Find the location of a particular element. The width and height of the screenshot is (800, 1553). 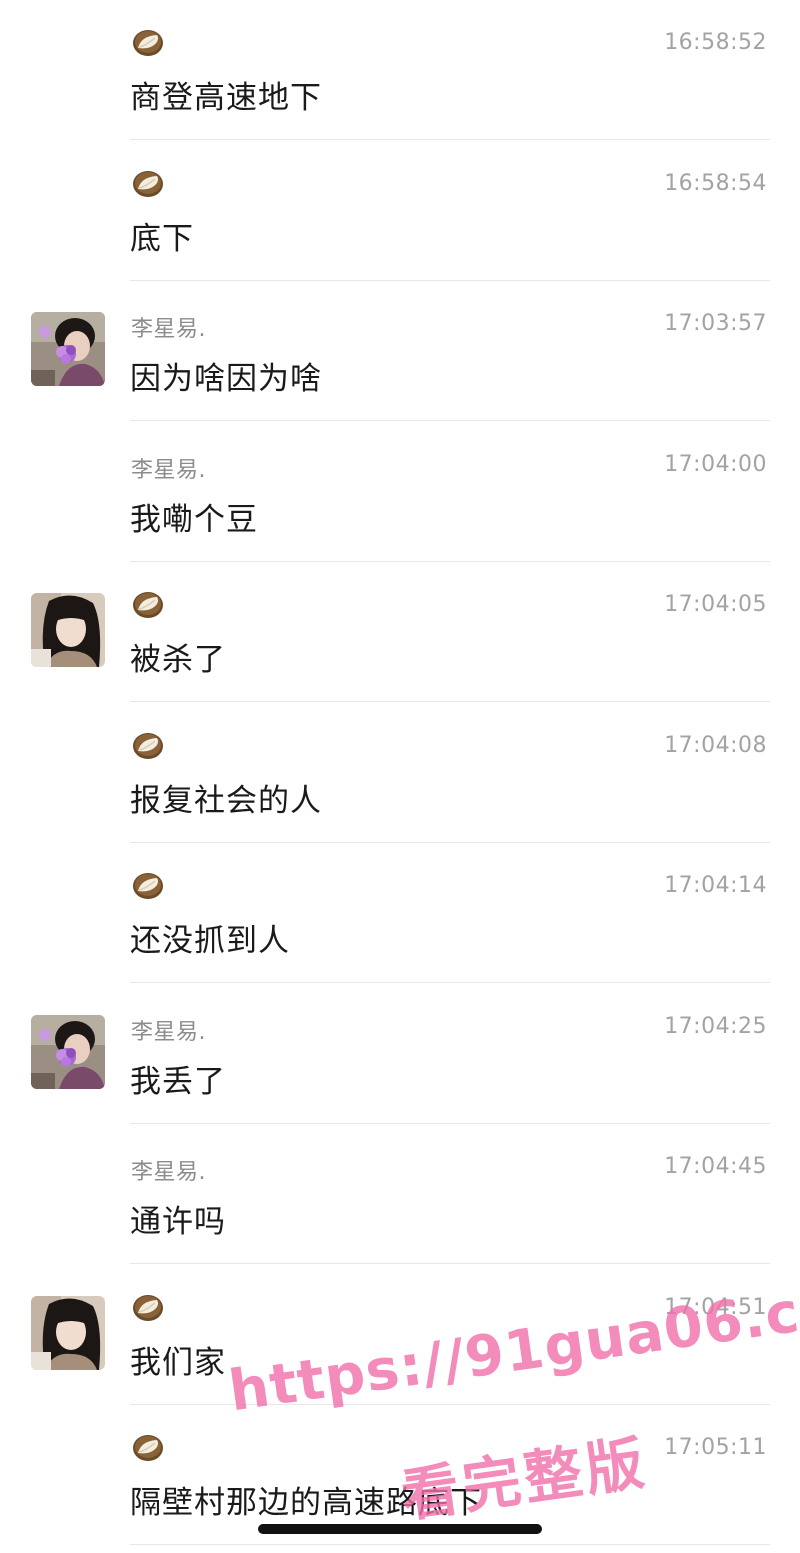

message-timestamp: 17:04:00 is located at coordinates (715, 464).